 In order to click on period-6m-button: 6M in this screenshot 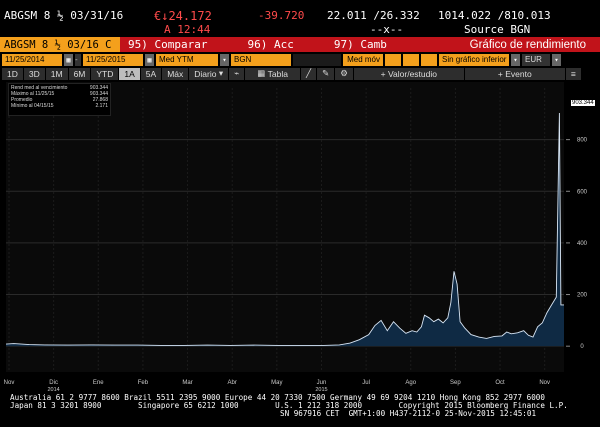, I will do `click(79, 73)`.